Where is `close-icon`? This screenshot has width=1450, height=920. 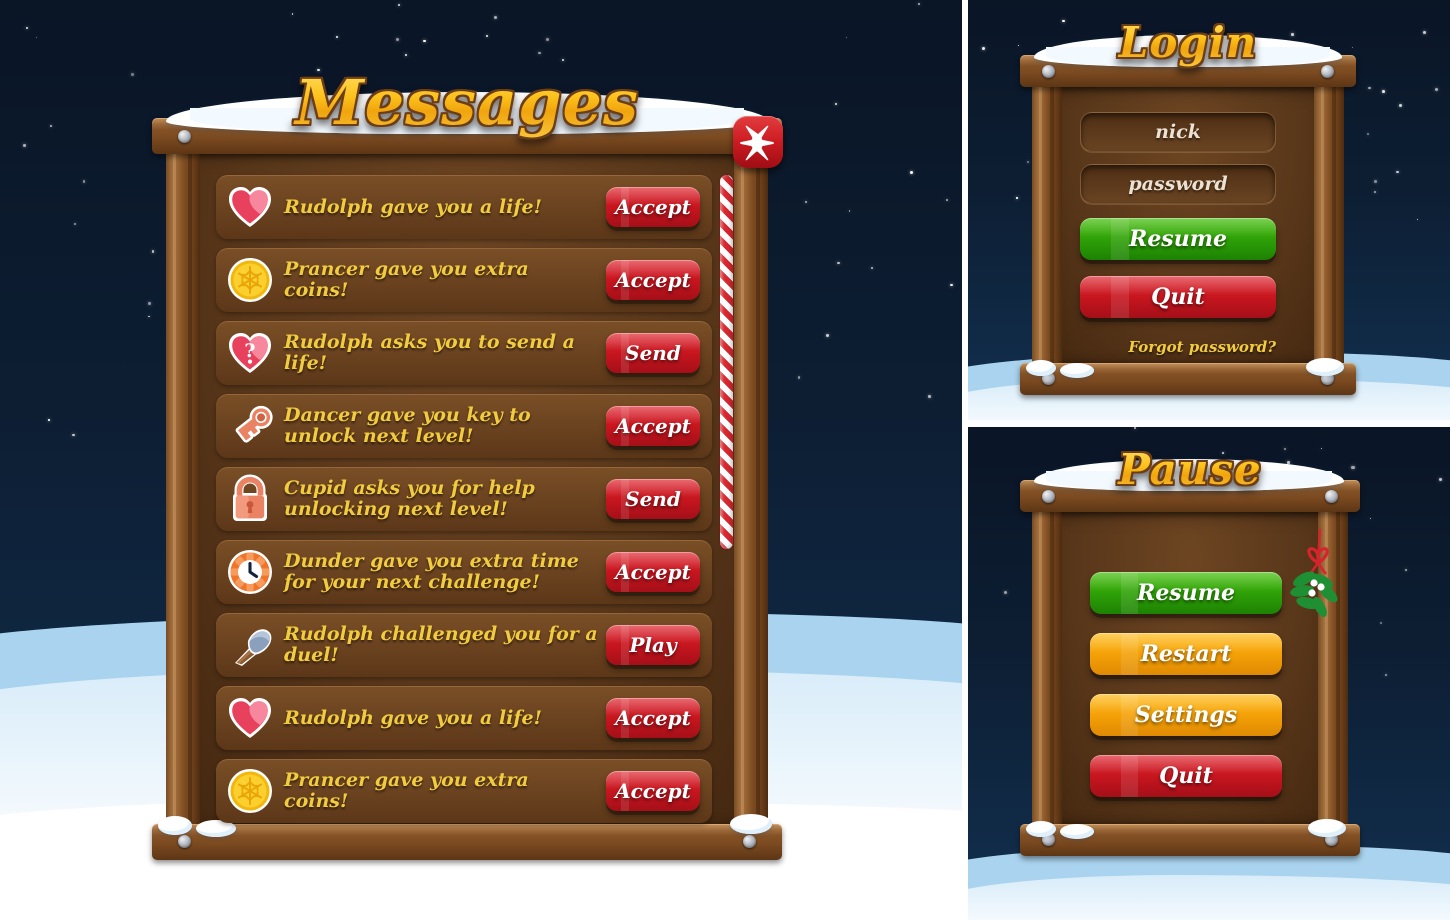
close-icon is located at coordinates (757, 143).